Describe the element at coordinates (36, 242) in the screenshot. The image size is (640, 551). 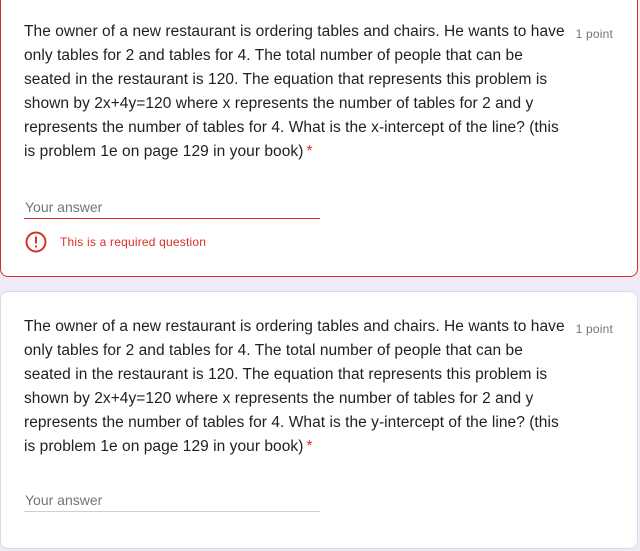
I see `exclamation-circle-icon` at that location.